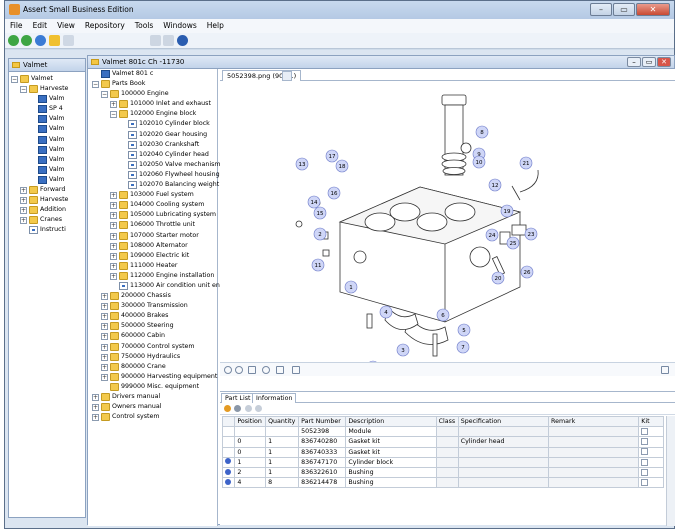 This screenshot has height=529, width=675. What do you see at coordinates (152, 215) in the screenshot?
I see `tree-node: +105000 Lubricating system` at bounding box center [152, 215].